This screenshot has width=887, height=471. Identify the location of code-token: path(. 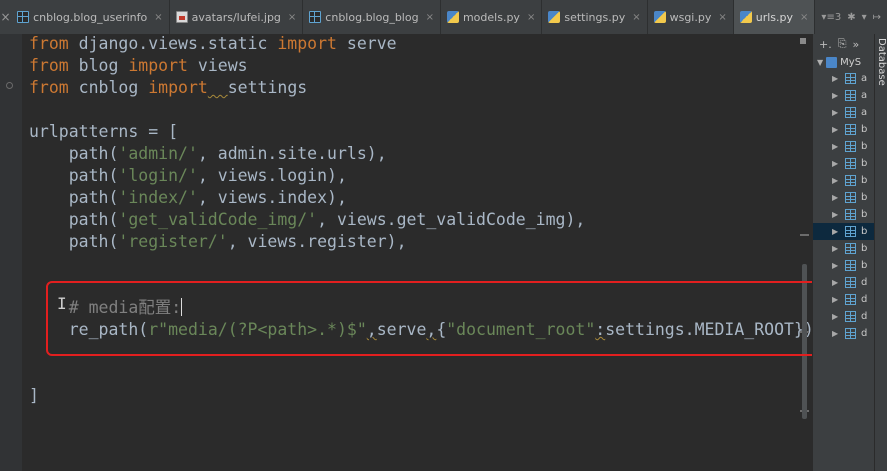
(74, 219).